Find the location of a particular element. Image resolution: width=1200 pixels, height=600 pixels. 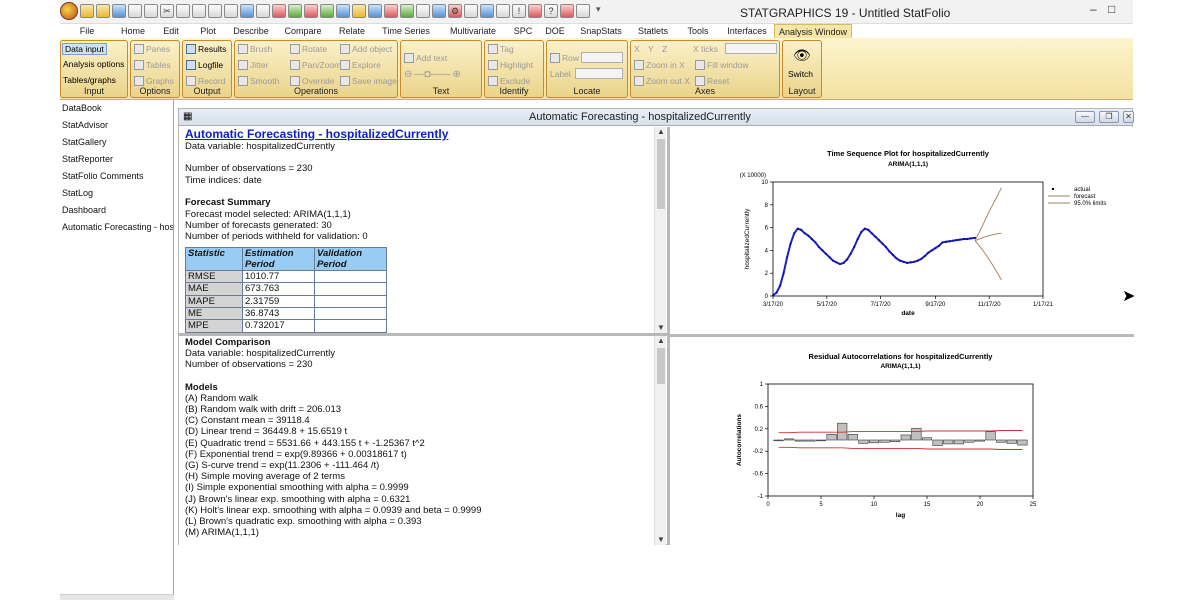

menu-compare: Compare is located at coordinates (303, 31).